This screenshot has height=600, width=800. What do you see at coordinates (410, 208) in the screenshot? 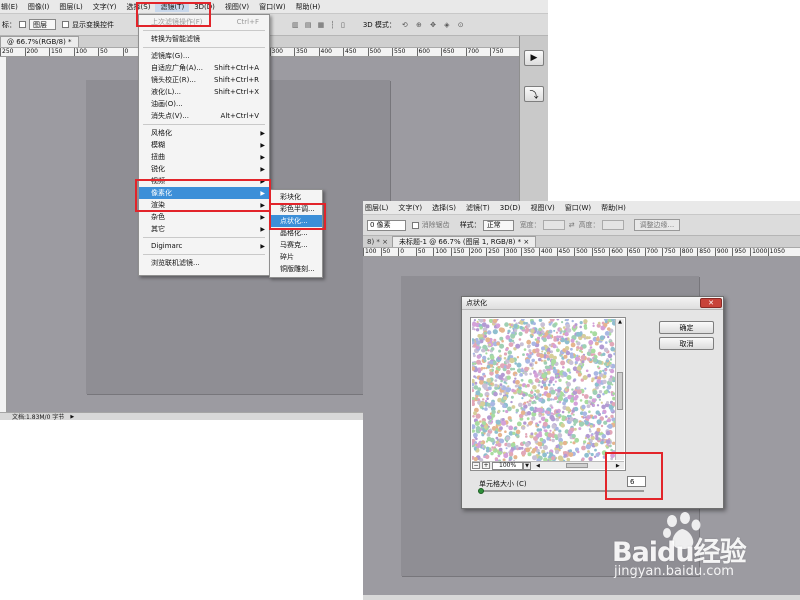
I see `r-menu-type: 文字(Y)` at bounding box center [410, 208].